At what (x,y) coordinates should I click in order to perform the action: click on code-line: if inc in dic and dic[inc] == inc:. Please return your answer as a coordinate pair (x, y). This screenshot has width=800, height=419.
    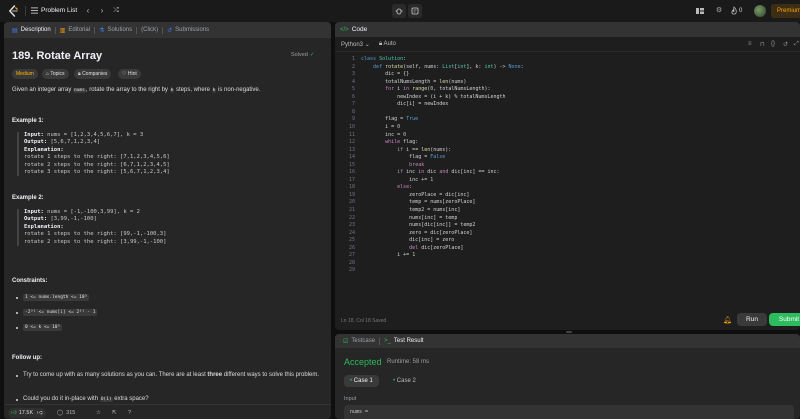
    Looking at the image, I should click on (430, 172).